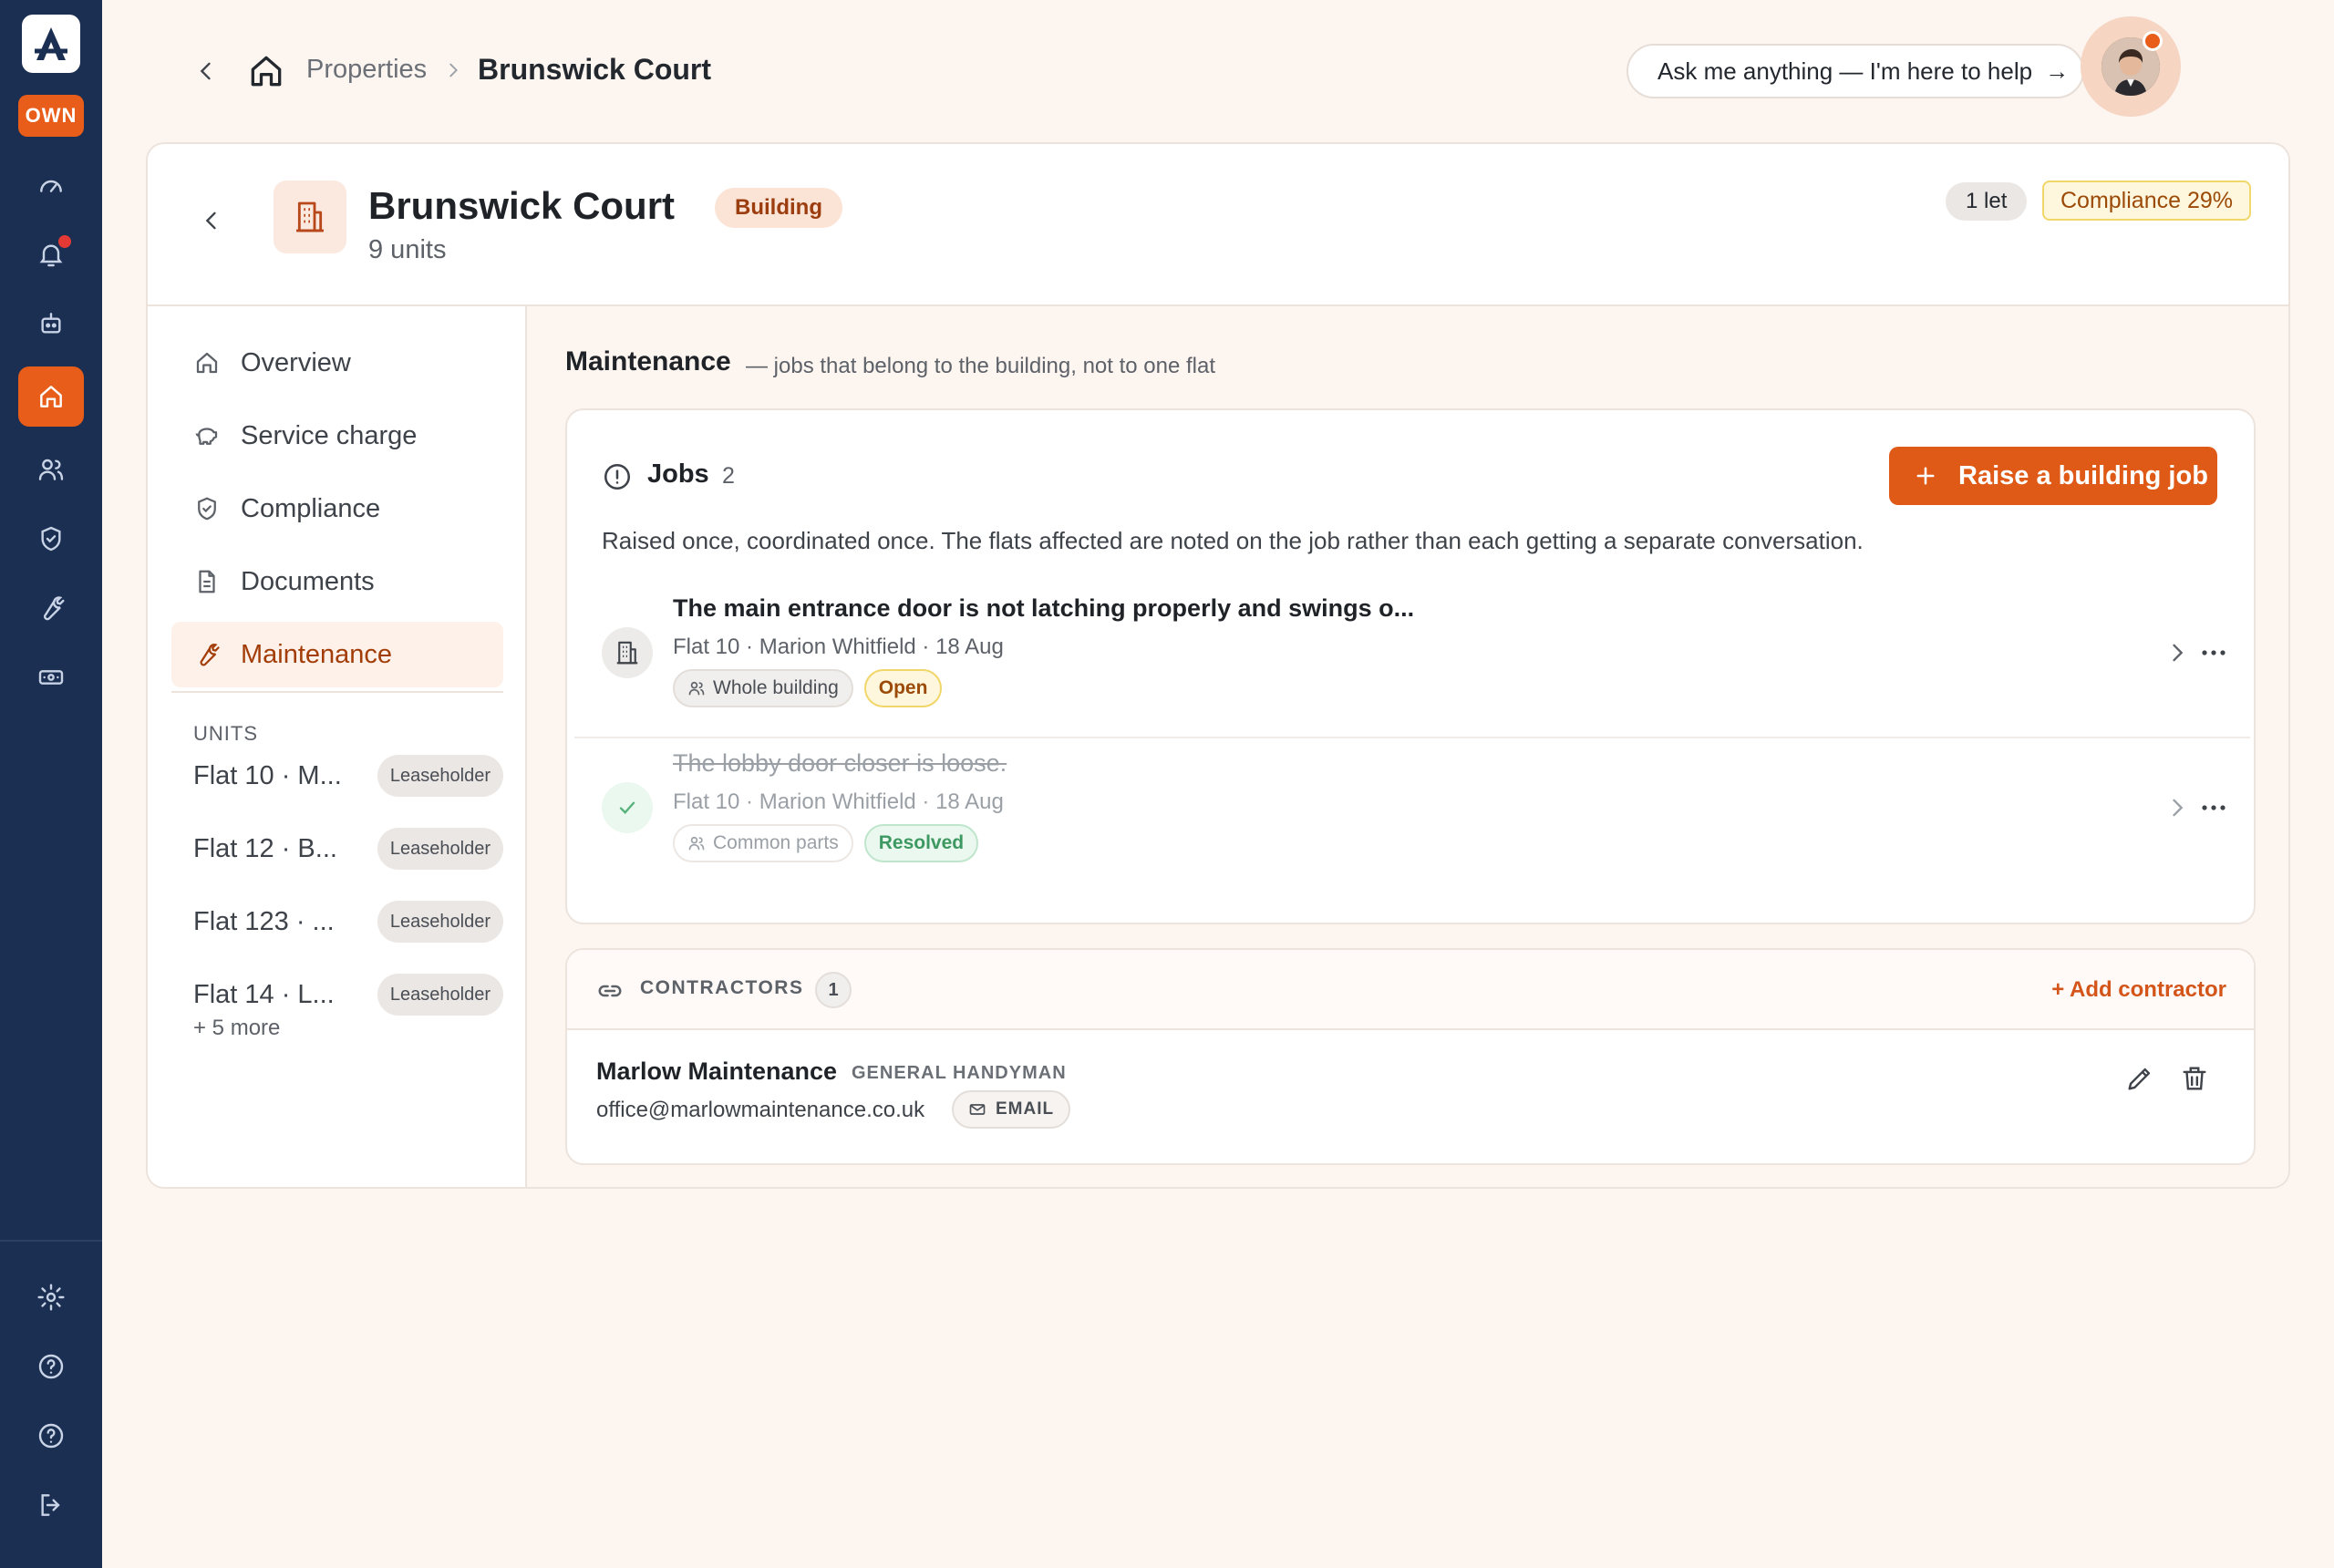 The image size is (2334, 1568). I want to click on delete-contractor-button, so click(2194, 1078).